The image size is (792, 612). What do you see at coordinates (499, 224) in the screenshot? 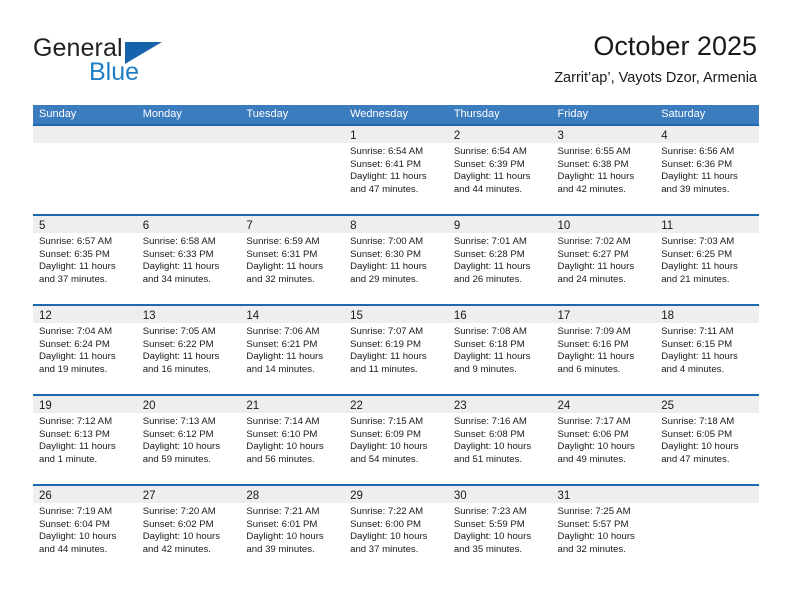
I see `day-number-strip: 9` at bounding box center [499, 224].